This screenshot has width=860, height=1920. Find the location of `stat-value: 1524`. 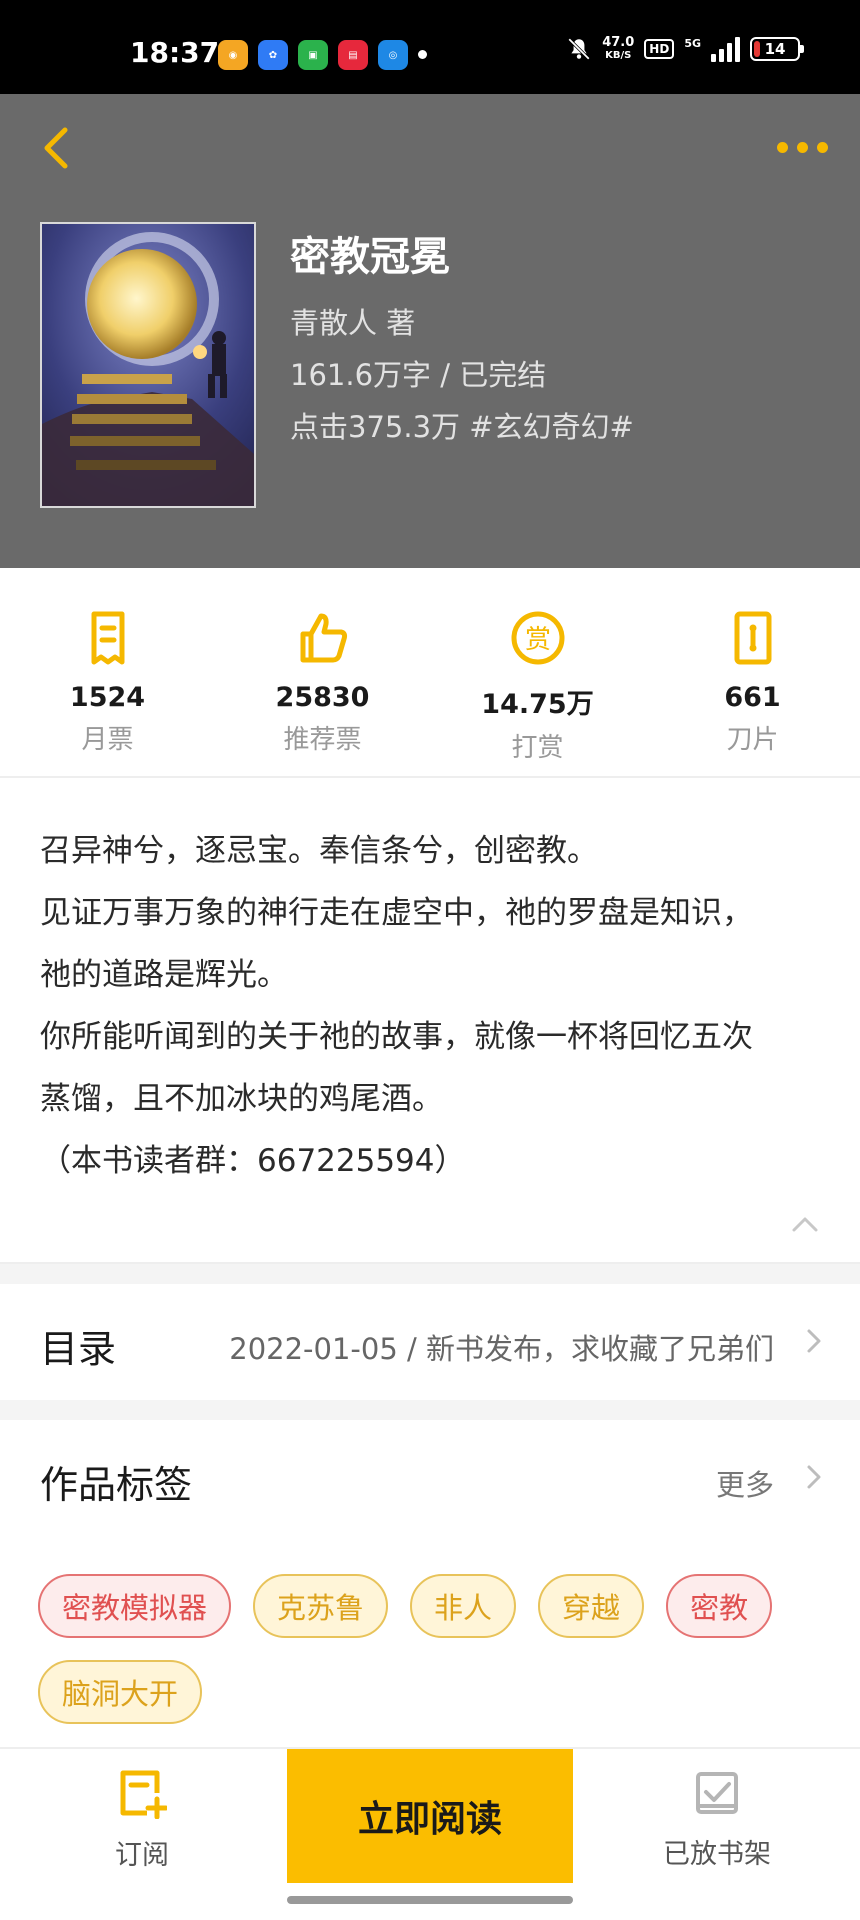

stat-value: 1524 is located at coordinates (107, 697).